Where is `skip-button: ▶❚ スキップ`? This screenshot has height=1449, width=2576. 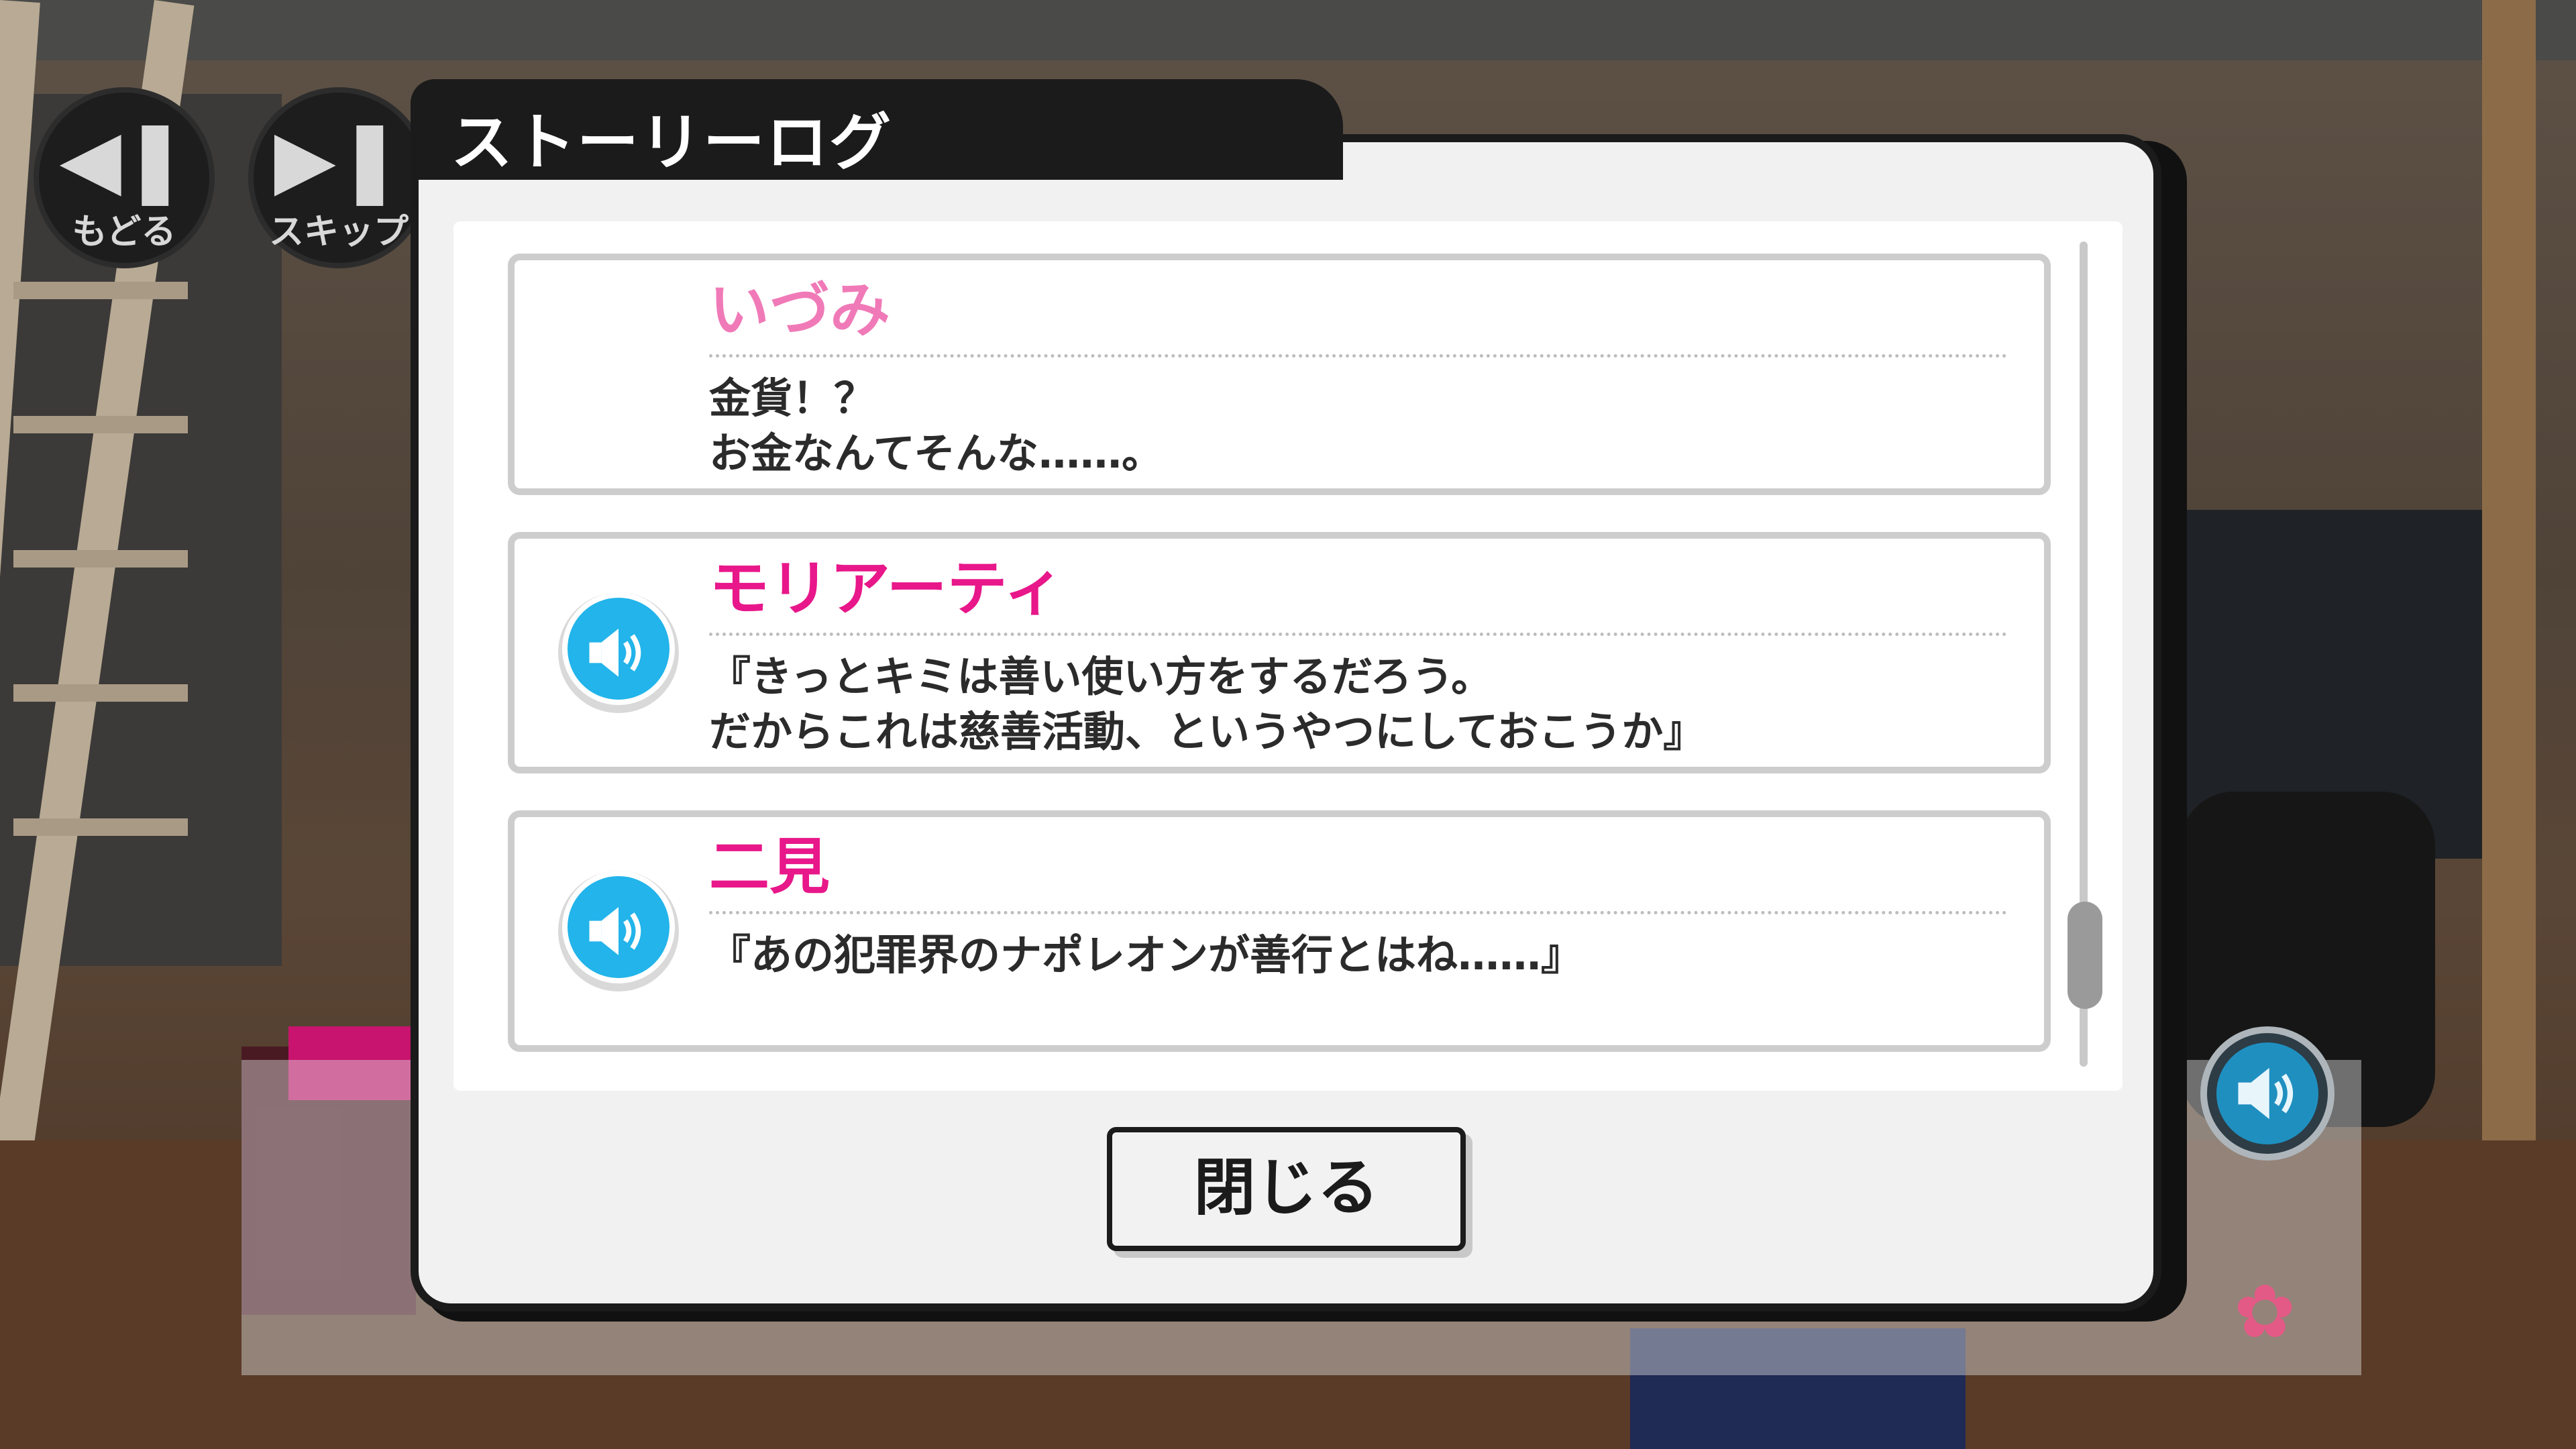 skip-button: ▶❚ スキップ is located at coordinates (338, 177).